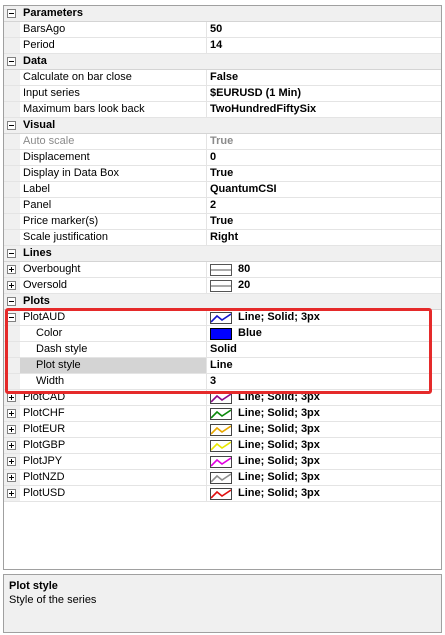 This screenshot has height=635, width=445. I want to click on property-row-display-in-data-box: Display in Data Box True, so click(222, 174).